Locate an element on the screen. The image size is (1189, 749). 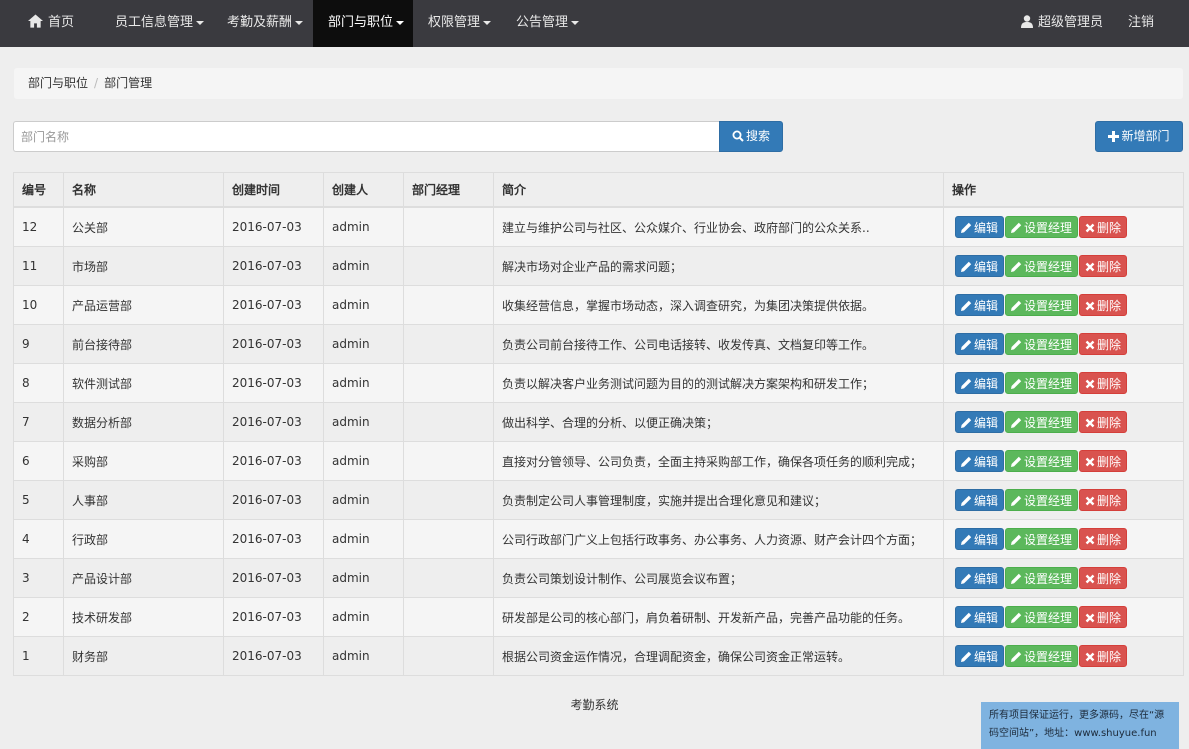
nav-menu-permission: 权限管理 is located at coordinates (460, 23).